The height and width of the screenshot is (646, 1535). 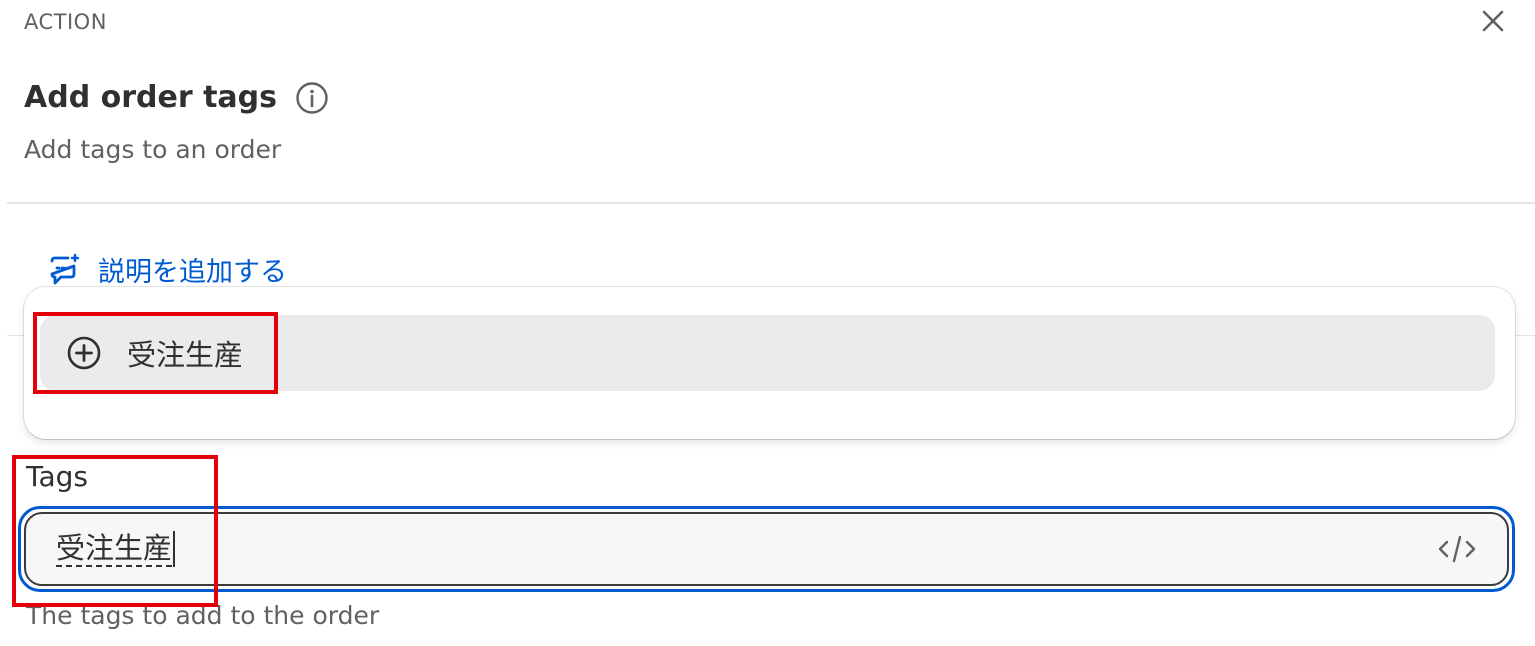 I want to click on tags-help-text: The tags to add to the order, so click(x=203, y=615).